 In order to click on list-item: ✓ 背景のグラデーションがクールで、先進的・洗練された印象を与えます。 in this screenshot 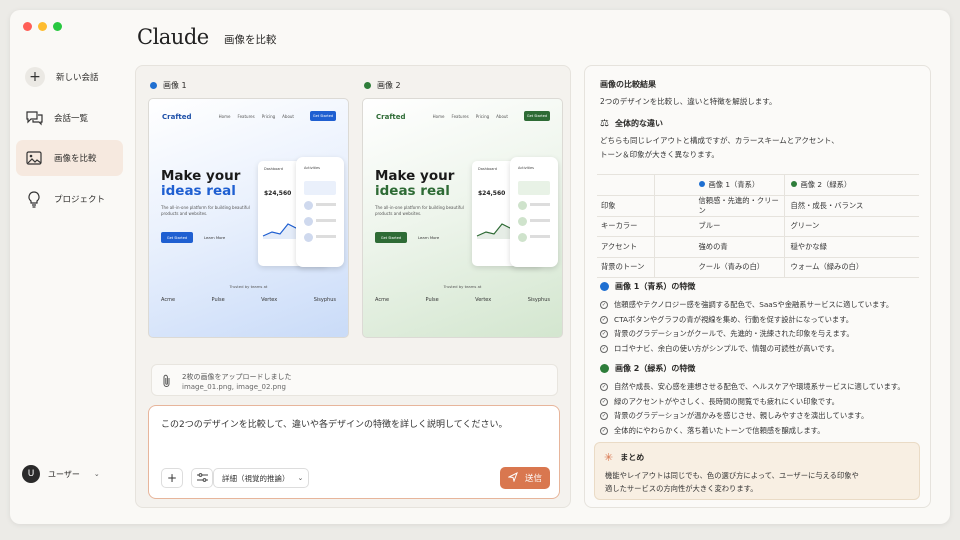, I will do `click(746, 334)`.